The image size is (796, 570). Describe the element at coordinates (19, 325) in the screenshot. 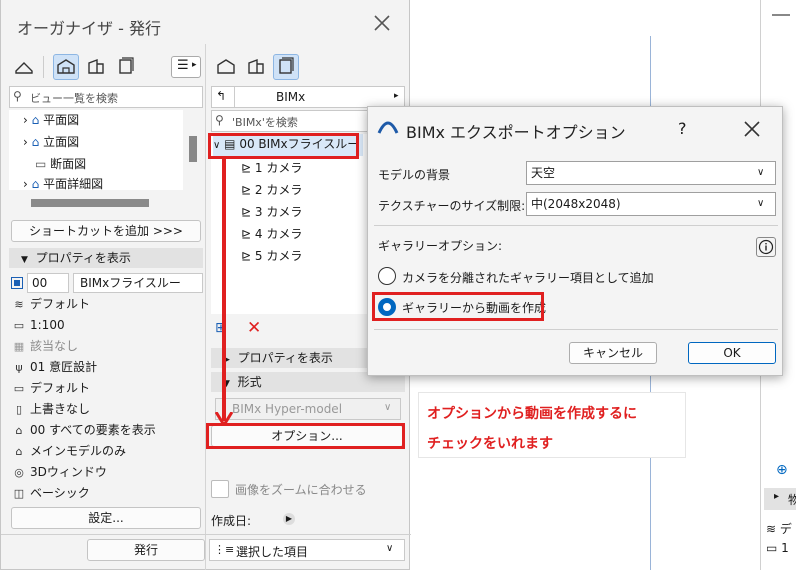

I see `ruler-icon: ▭` at that location.